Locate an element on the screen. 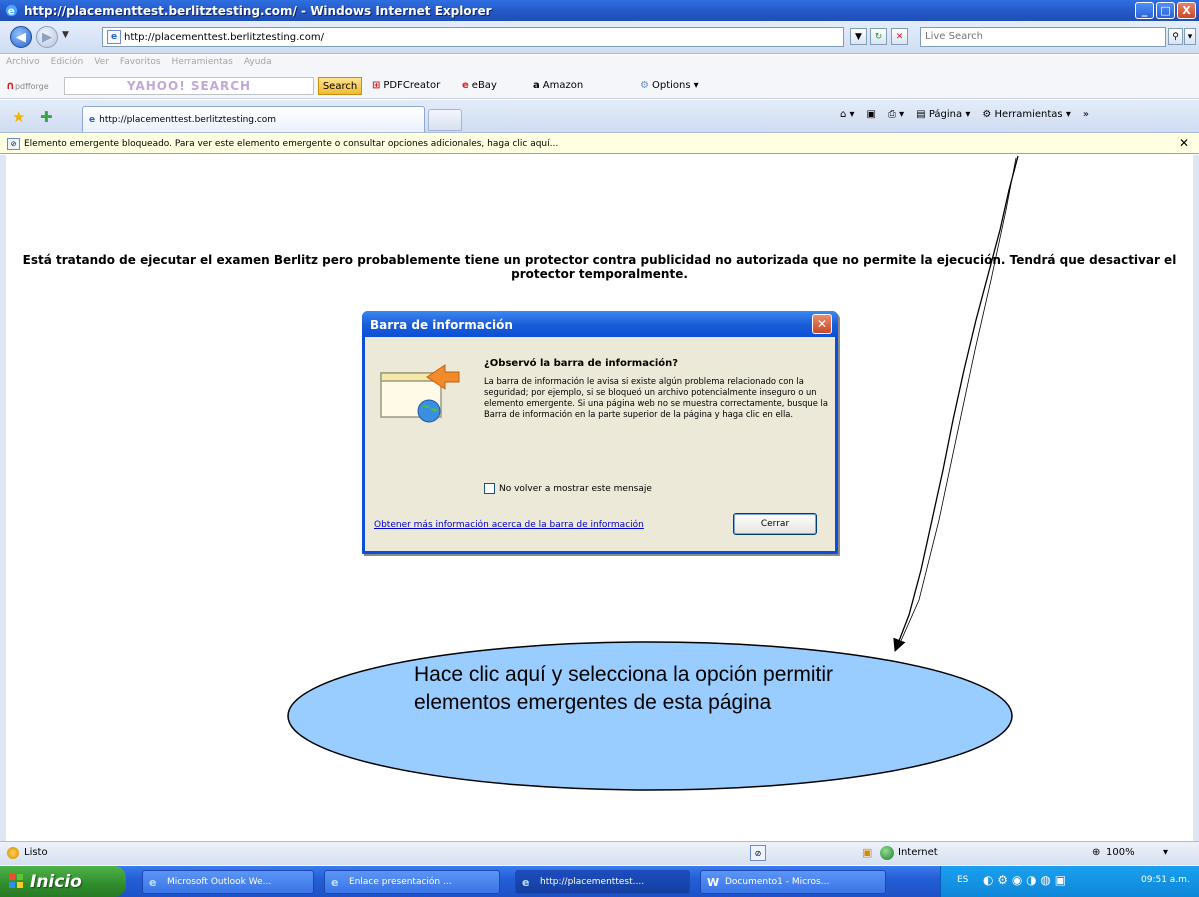  tools-menu-button: ⚙ Herramientas ▾ is located at coordinates (1026, 114).